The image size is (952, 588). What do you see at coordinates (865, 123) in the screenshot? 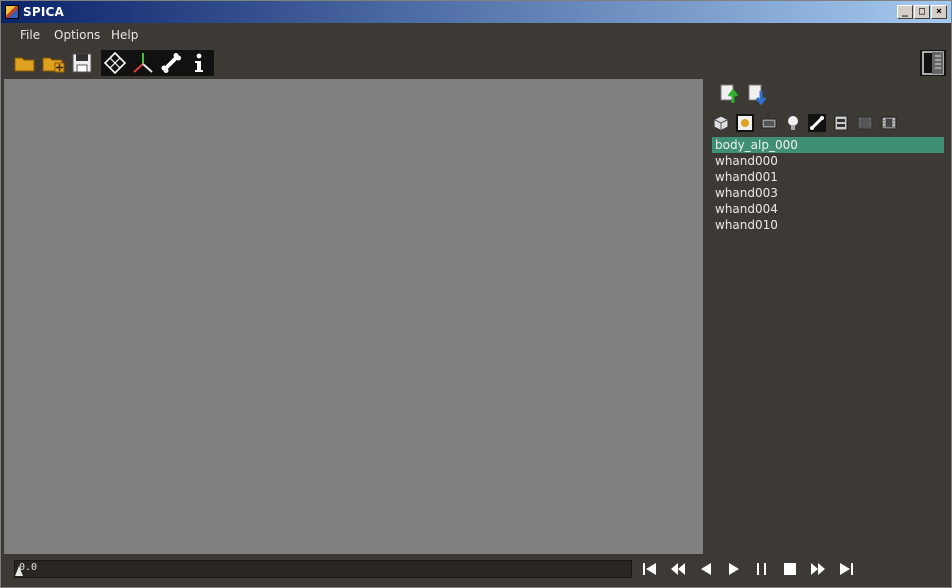
I see `film-disabled-icon` at bounding box center [865, 123].